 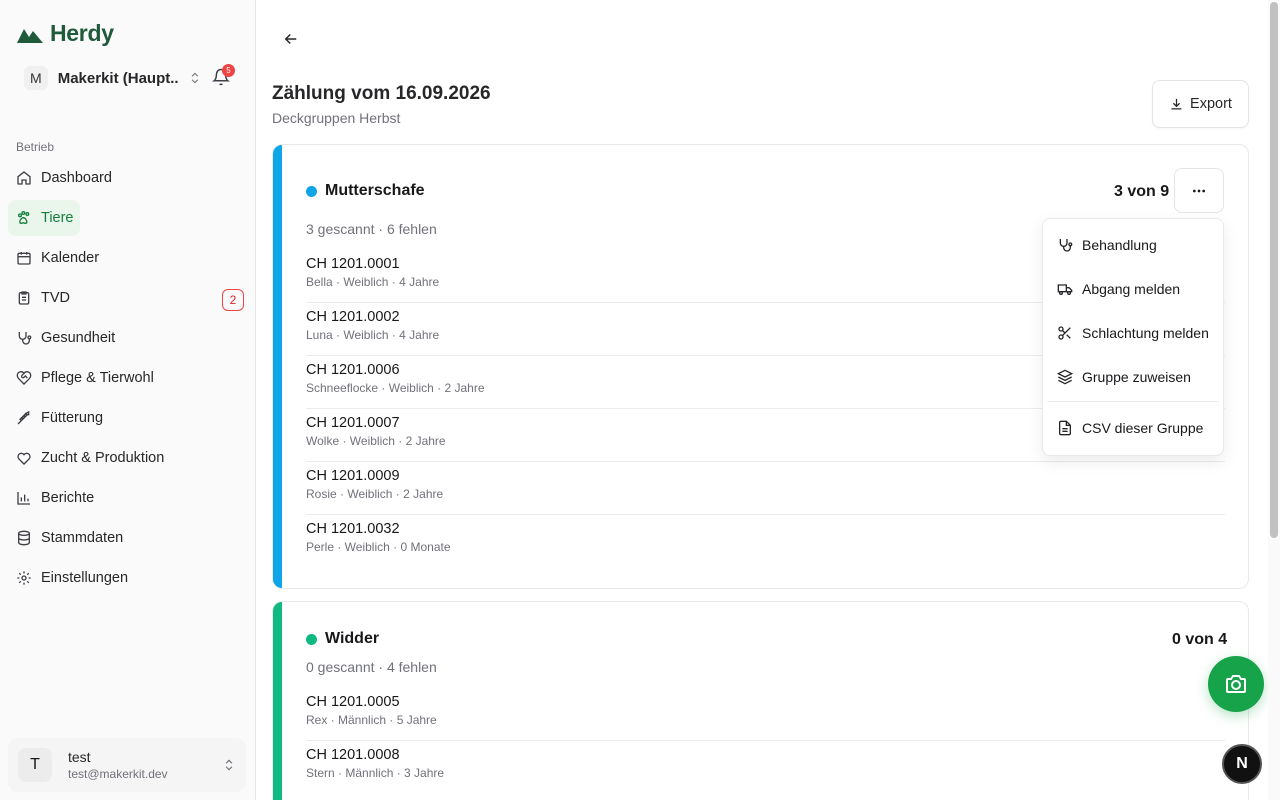 I want to click on heart-icon, so click(x=24, y=458).